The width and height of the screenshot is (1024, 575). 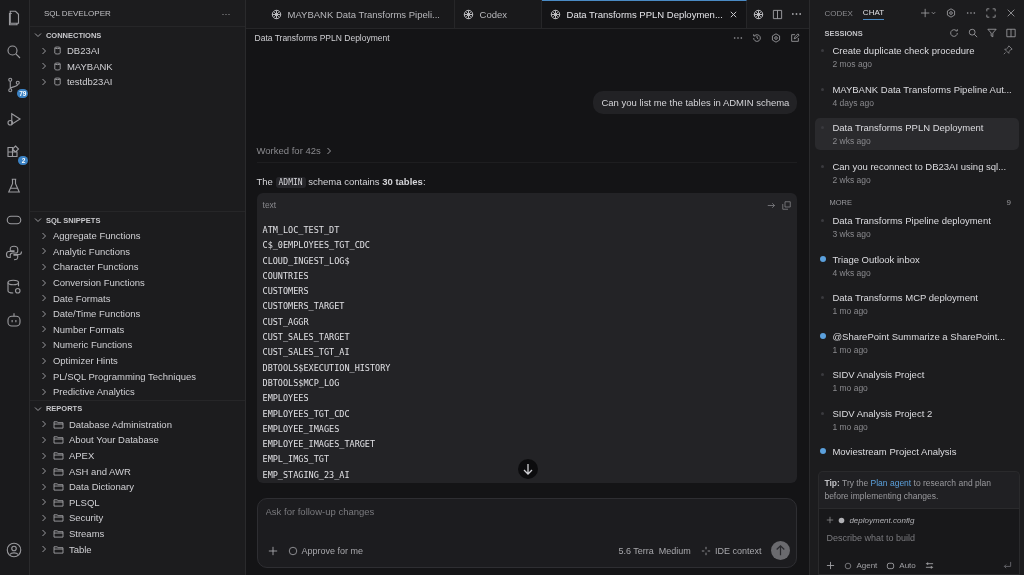 I want to click on plan-agent-link: Plan agent, so click(x=891, y=483).